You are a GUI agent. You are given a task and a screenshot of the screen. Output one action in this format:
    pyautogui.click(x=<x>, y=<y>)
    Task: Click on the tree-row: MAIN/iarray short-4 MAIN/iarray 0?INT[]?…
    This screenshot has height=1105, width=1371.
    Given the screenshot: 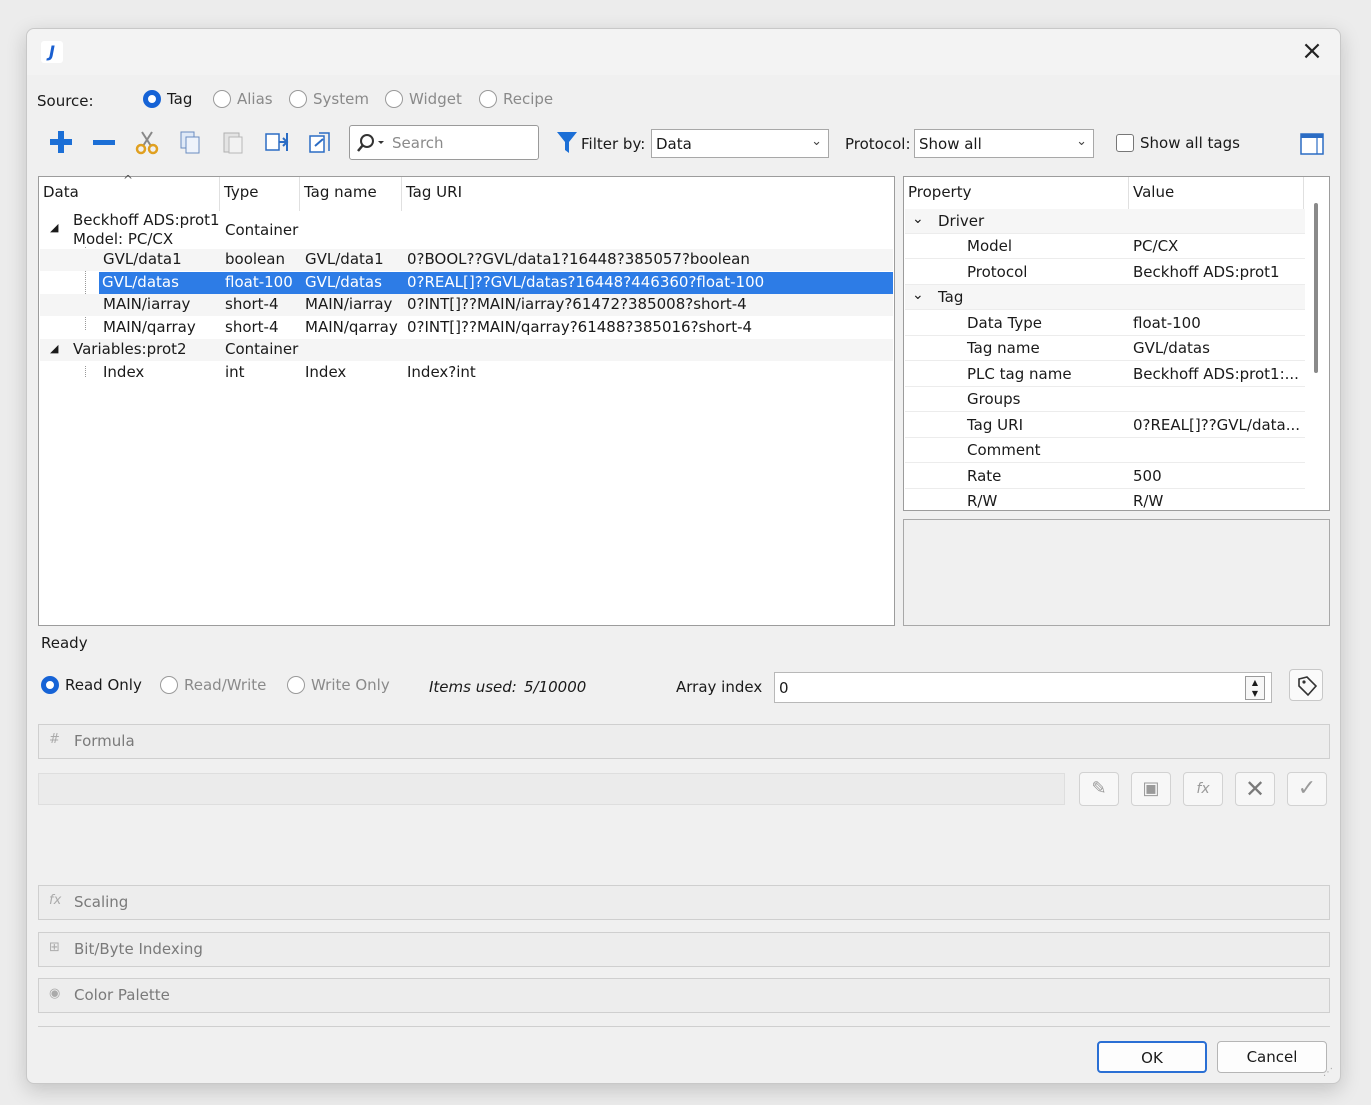 What is the action you would take?
    pyautogui.click(x=466, y=305)
    